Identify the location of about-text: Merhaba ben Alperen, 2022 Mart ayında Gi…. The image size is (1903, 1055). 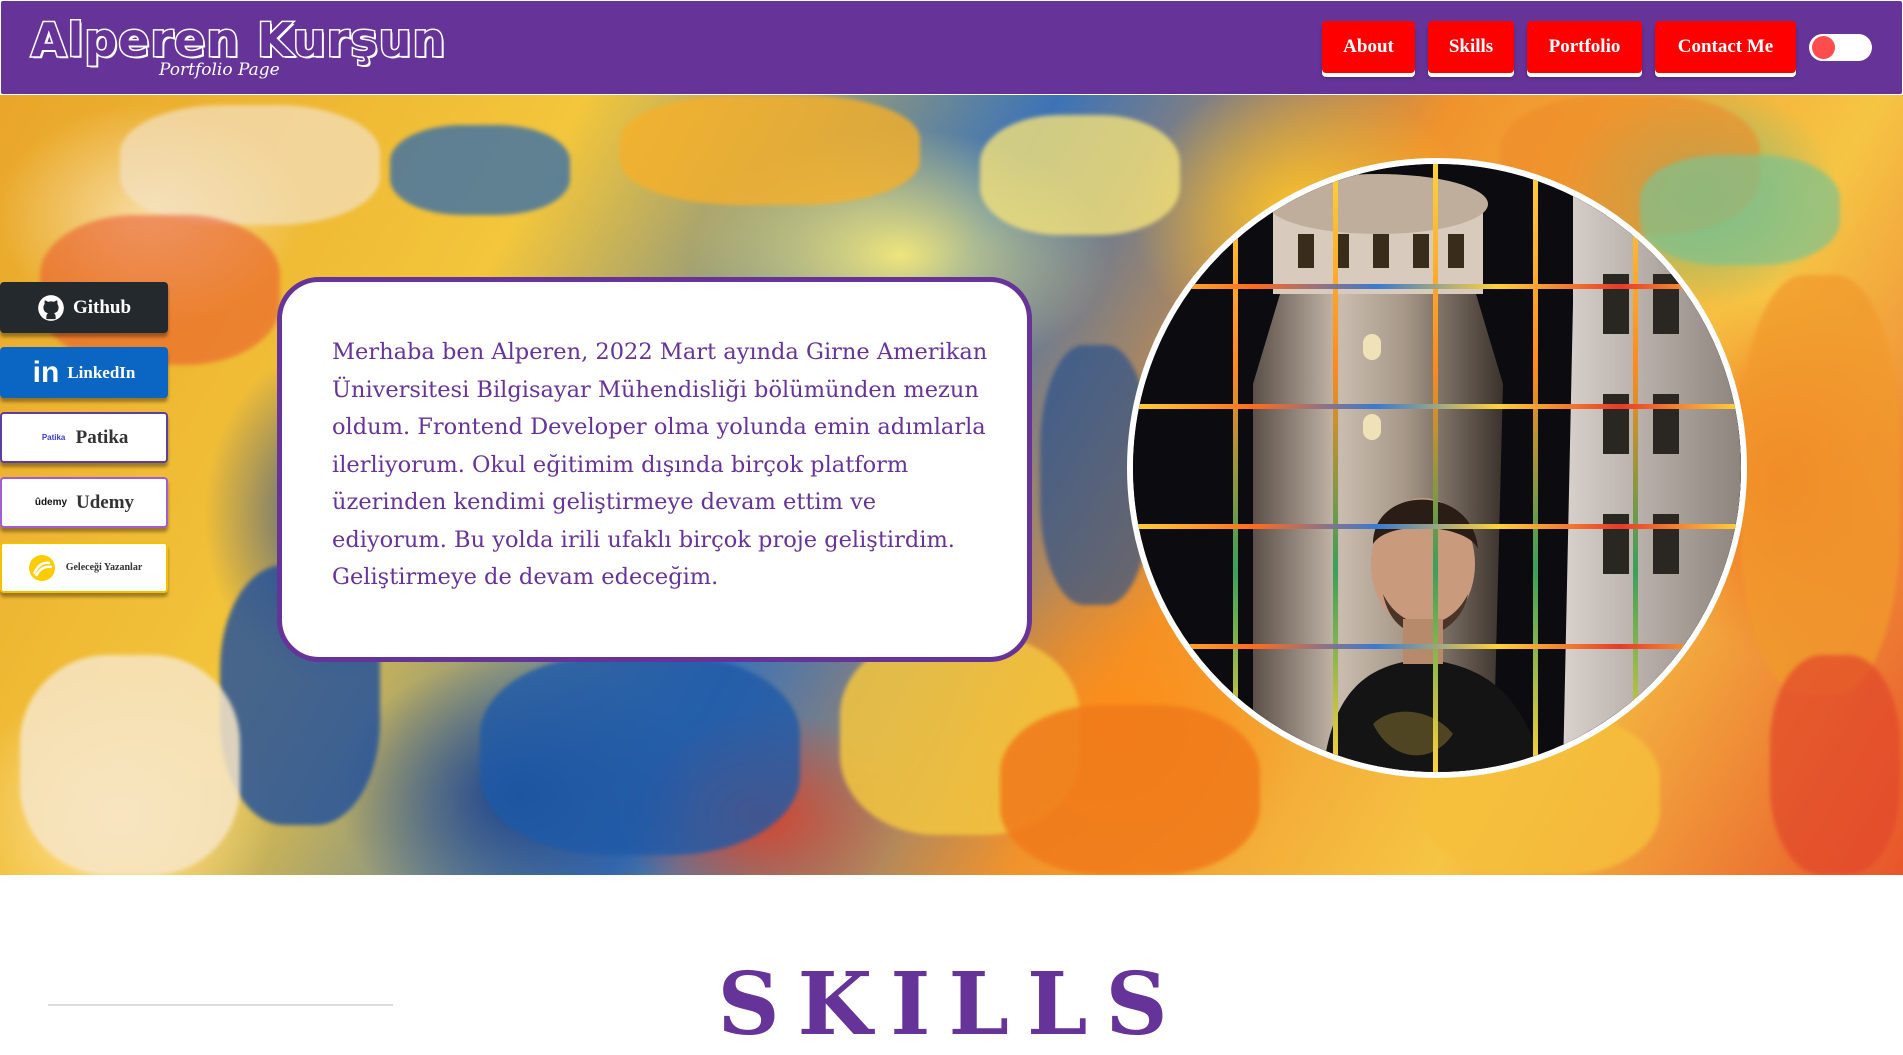
(660, 464).